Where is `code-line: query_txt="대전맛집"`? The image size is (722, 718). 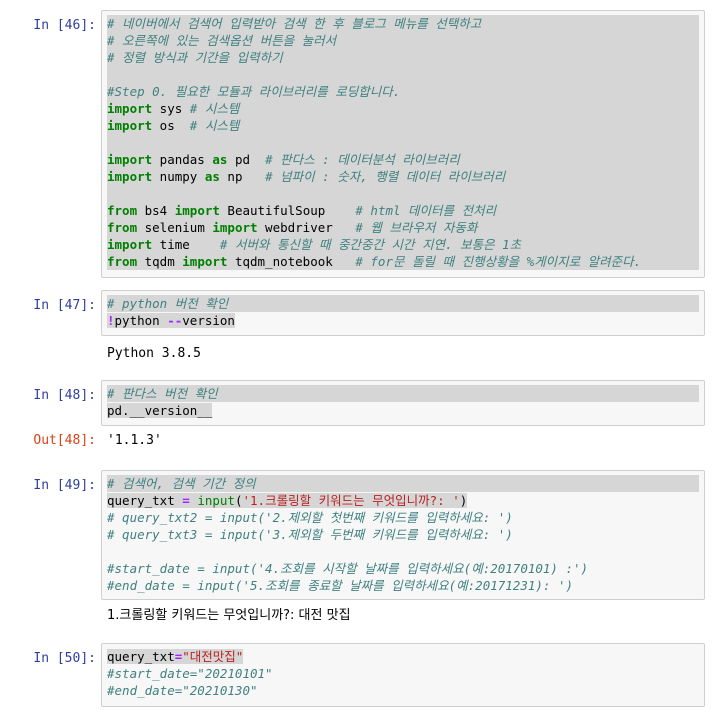
code-line: query_txt="대전맛집" is located at coordinates (175, 656).